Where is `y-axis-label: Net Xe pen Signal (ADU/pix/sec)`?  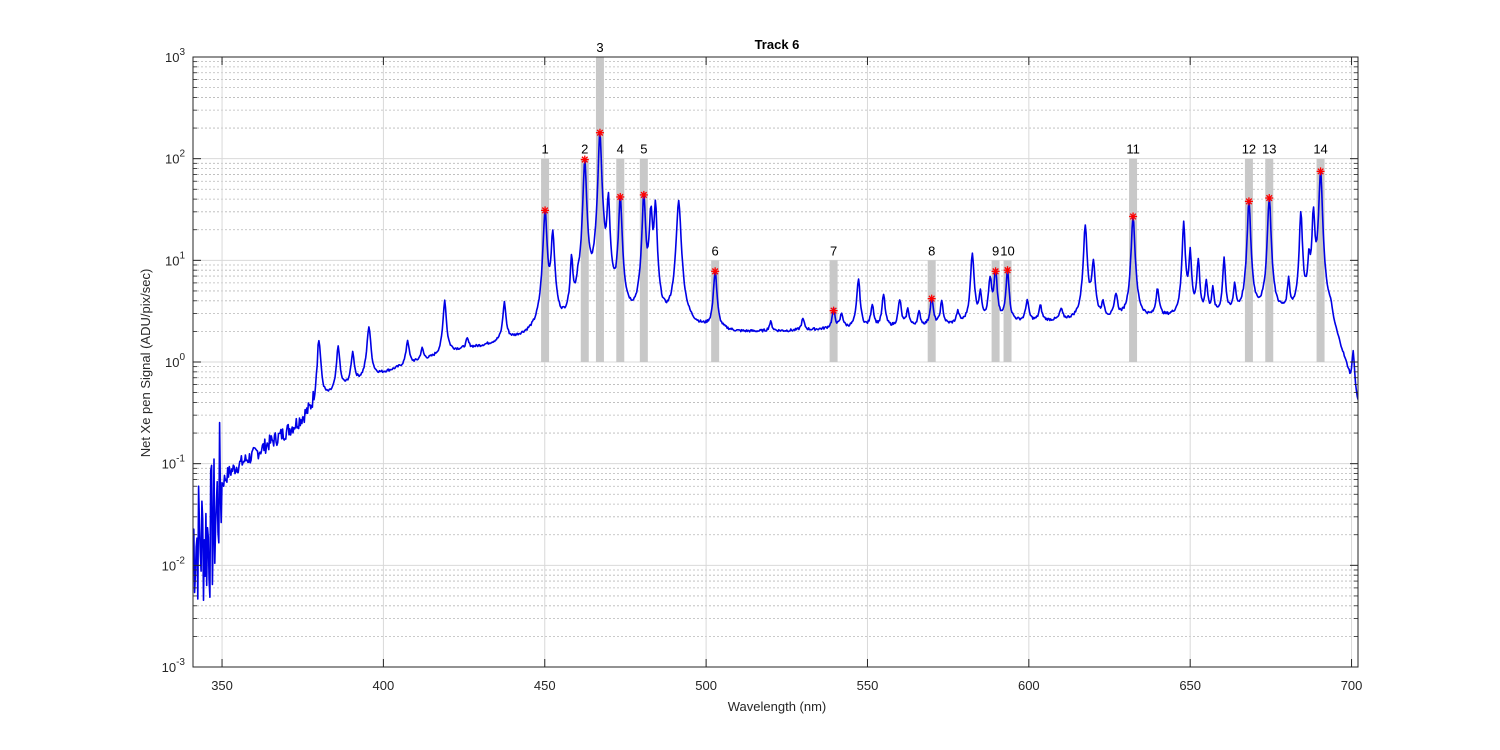
y-axis-label: Net Xe pen Signal (ADU/pix/sec) is located at coordinates (145, 363).